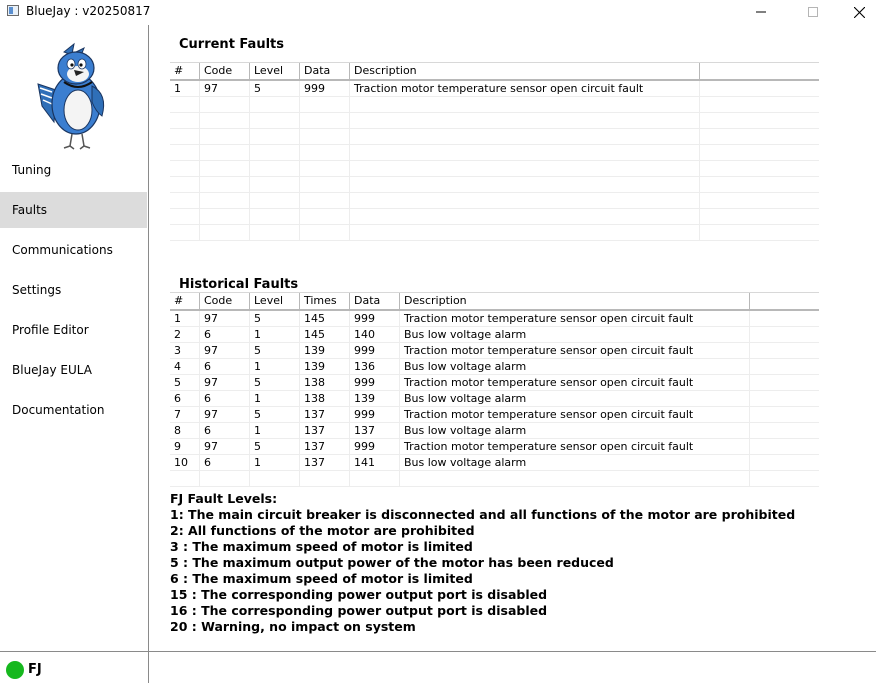 This screenshot has width=876, height=683. I want to click on close-button, so click(856, 12).